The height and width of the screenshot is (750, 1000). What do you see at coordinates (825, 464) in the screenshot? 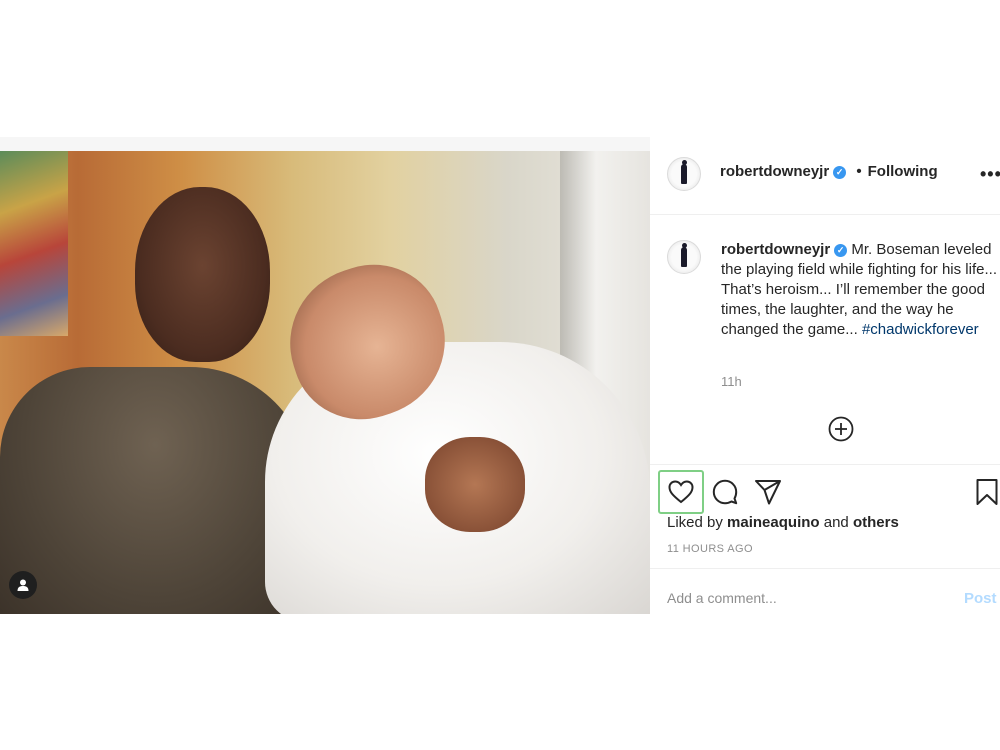
I see `actions-divider` at bounding box center [825, 464].